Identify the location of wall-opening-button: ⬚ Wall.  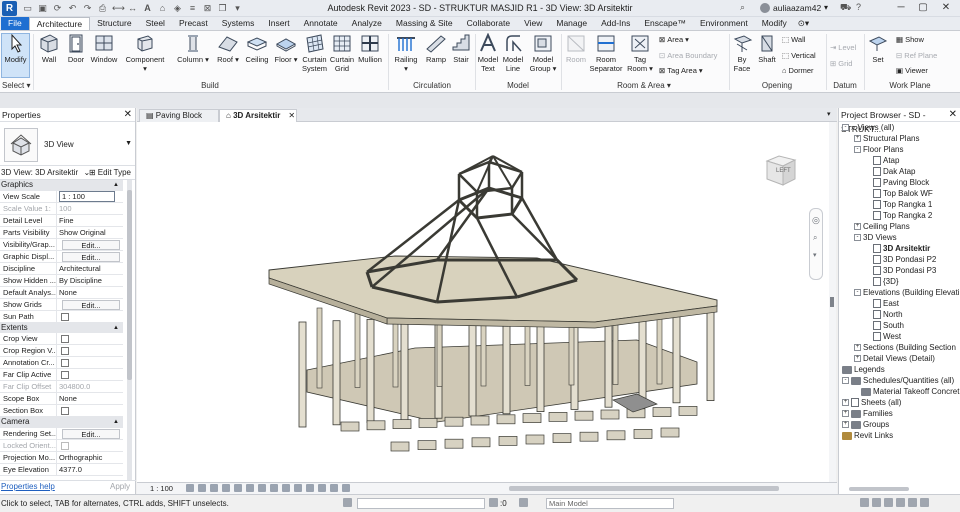
(793, 39).